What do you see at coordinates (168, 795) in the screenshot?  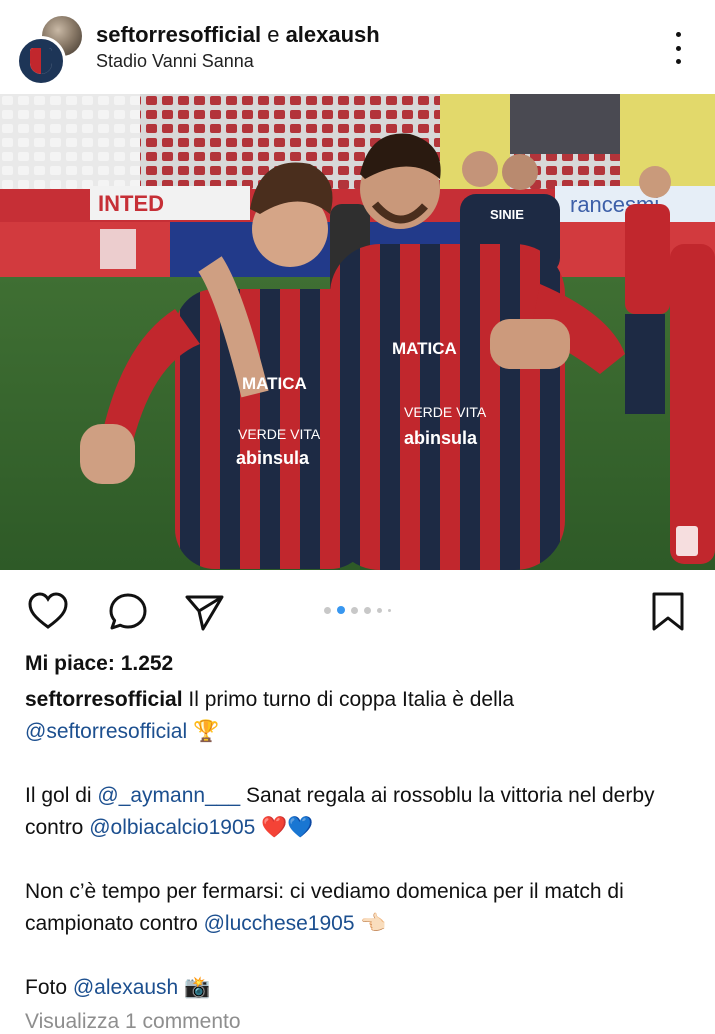 I see `mention-link: @_aymann___` at bounding box center [168, 795].